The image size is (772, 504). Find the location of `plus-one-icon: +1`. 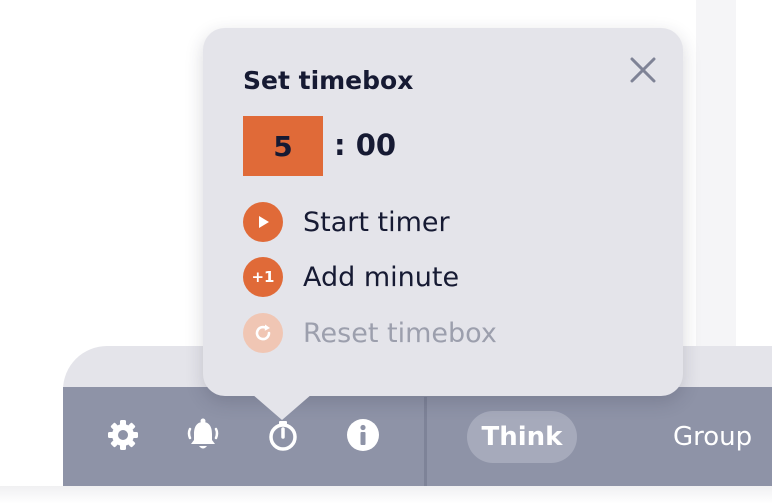

plus-one-icon: +1 is located at coordinates (263, 277).